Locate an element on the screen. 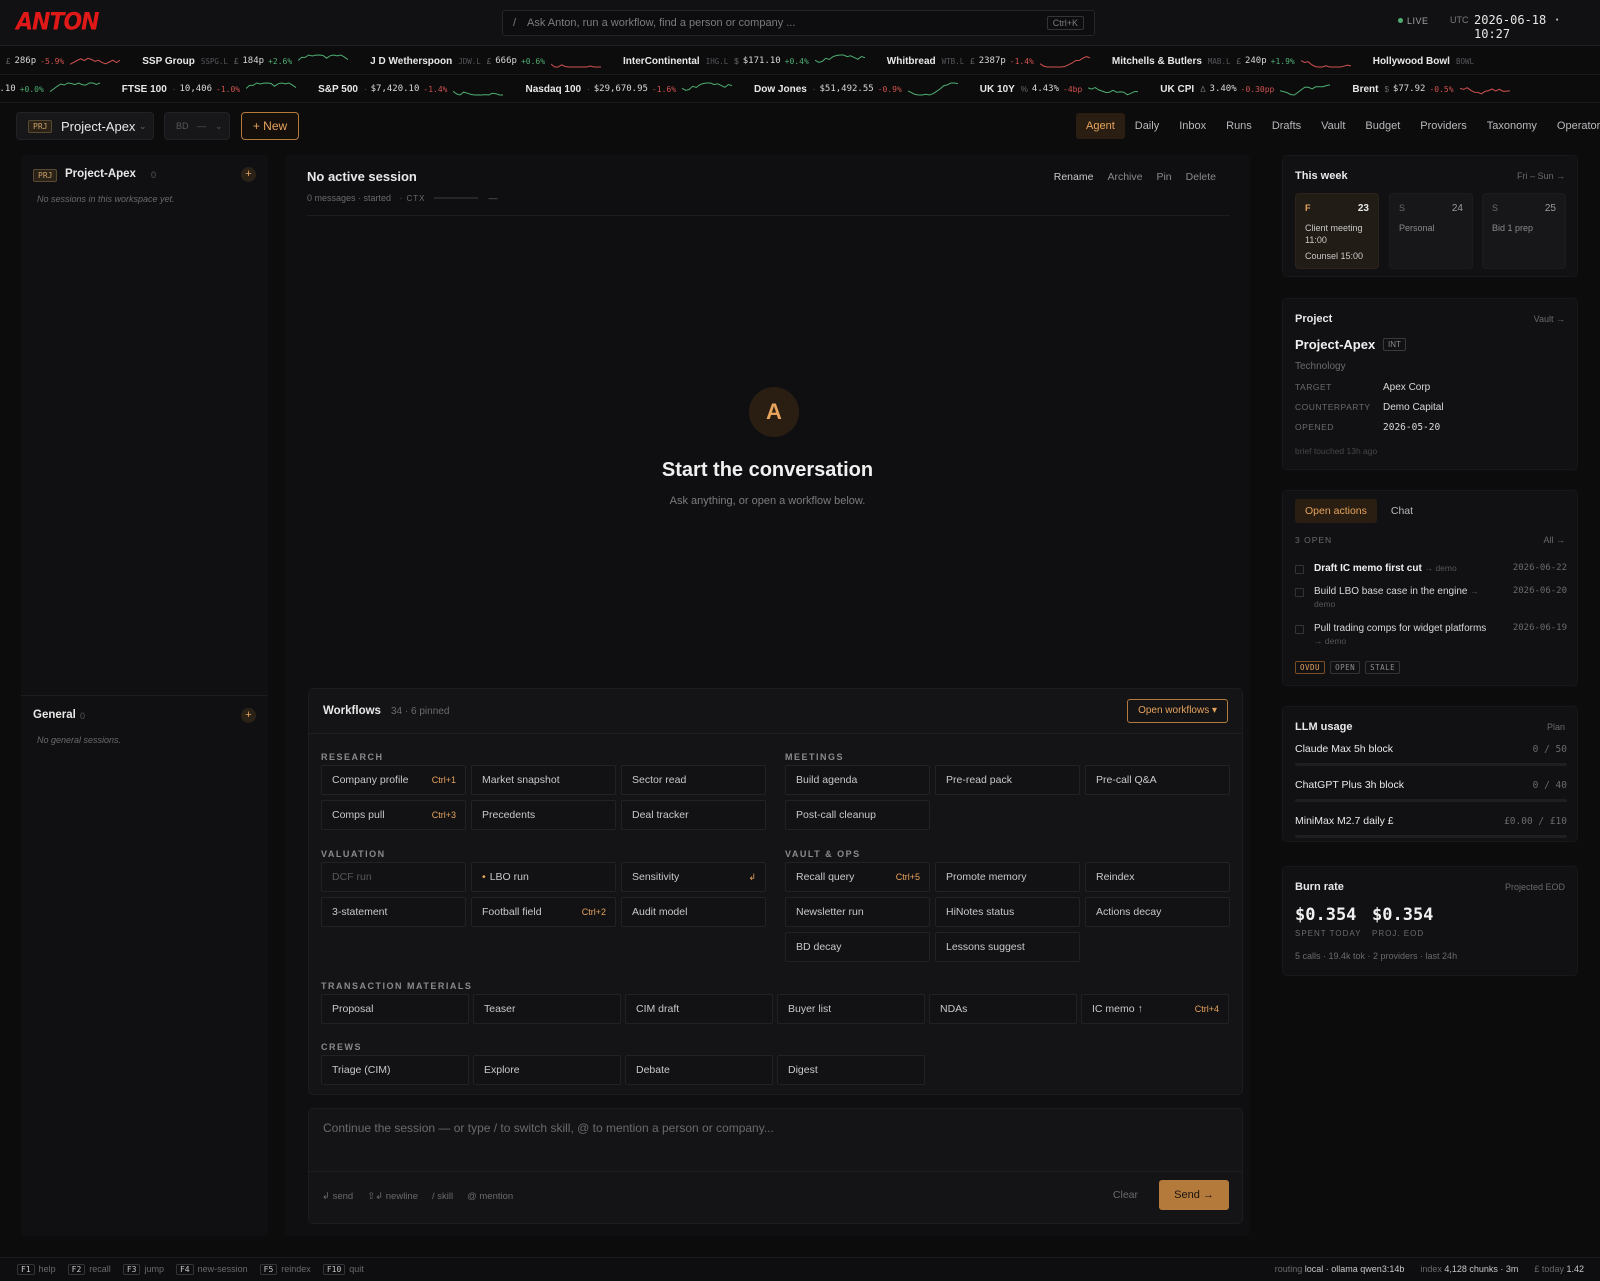 Image resolution: width=1600 pixels, height=1281 pixels. workflow-sensitivity-button: Sensitivity ↲ is located at coordinates (693, 877).